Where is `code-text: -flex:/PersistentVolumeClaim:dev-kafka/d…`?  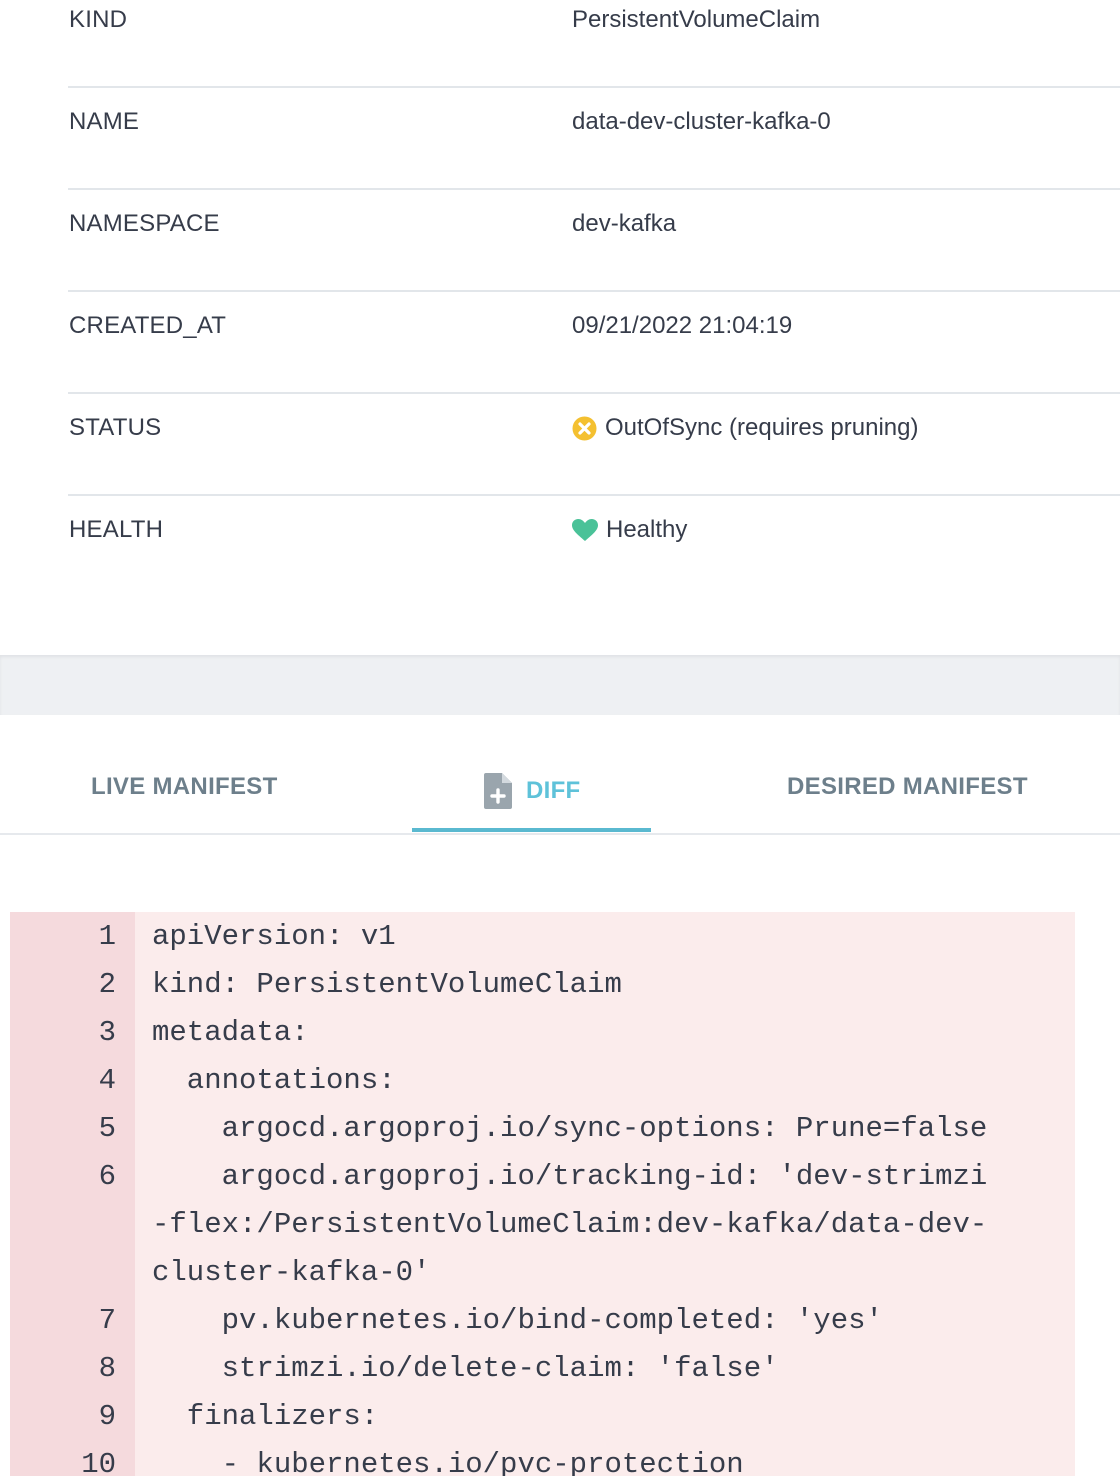
code-text: -flex:/PersistentVolumeClaim:dev-kafka/d… is located at coordinates (570, 1224).